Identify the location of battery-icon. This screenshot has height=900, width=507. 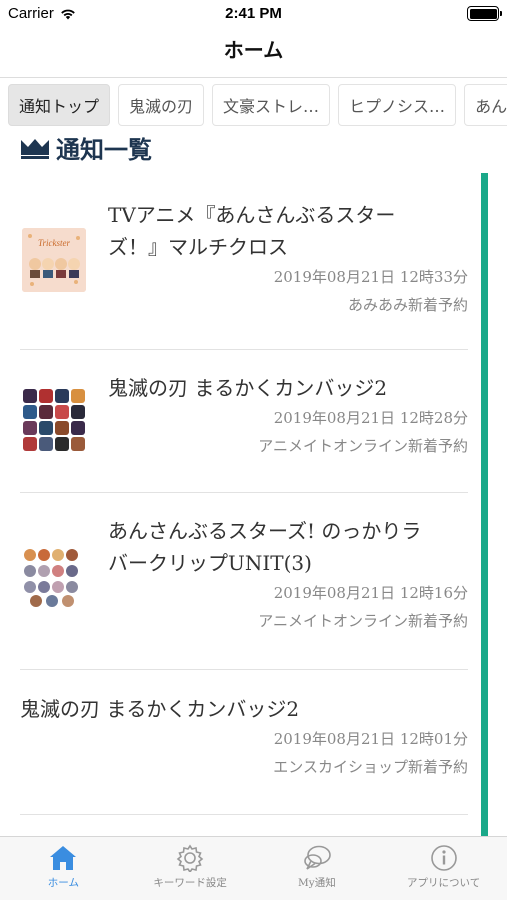
(484, 13).